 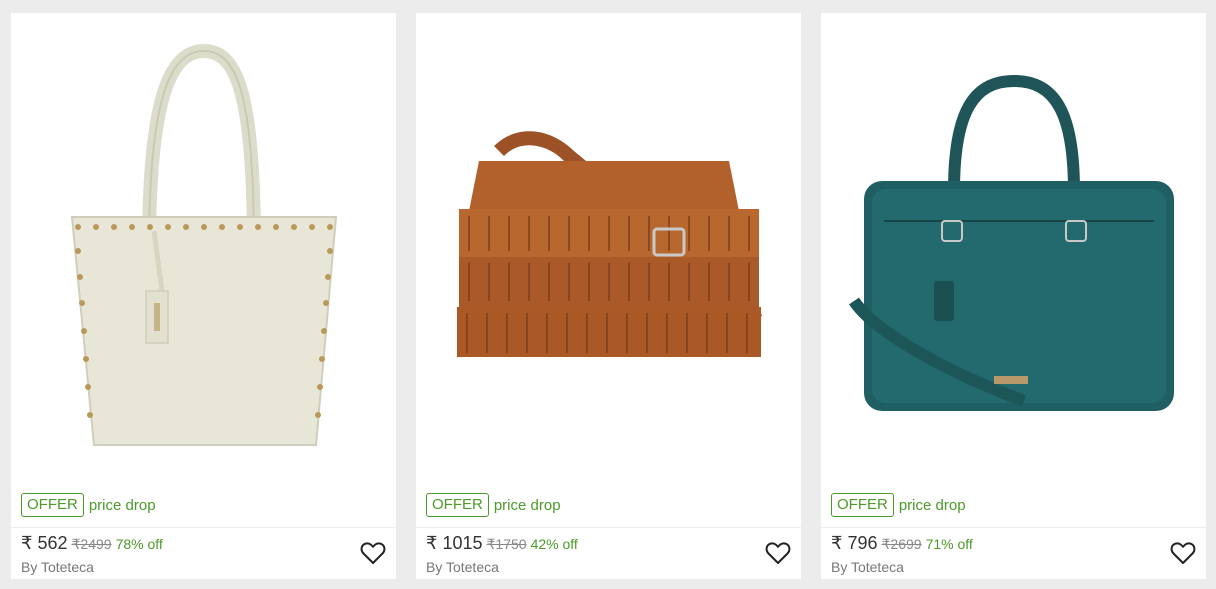 What do you see at coordinates (949, 544) in the screenshot?
I see `discount: 71% off` at bounding box center [949, 544].